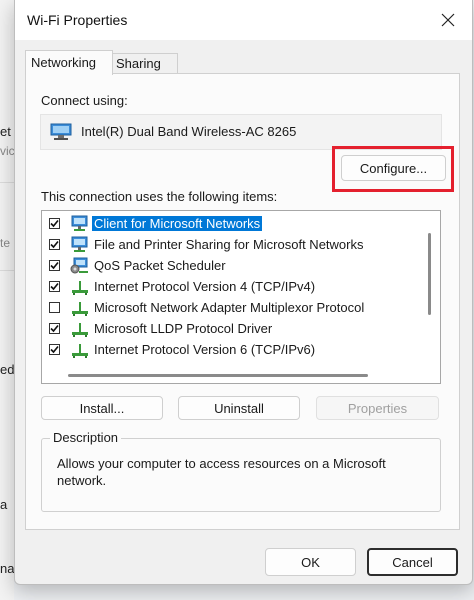  Describe the element at coordinates (233, 266) in the screenshot. I see `list-item-qos-packet-scheduler: QoS Packet Scheduler` at that location.